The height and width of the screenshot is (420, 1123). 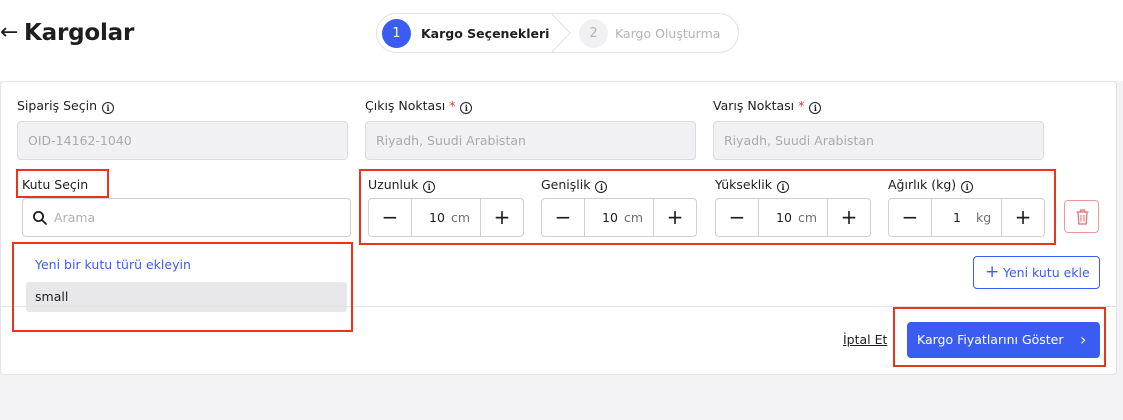 I want to click on add-new-box-button: + Yeni kutu ekle, so click(x=1036, y=272).